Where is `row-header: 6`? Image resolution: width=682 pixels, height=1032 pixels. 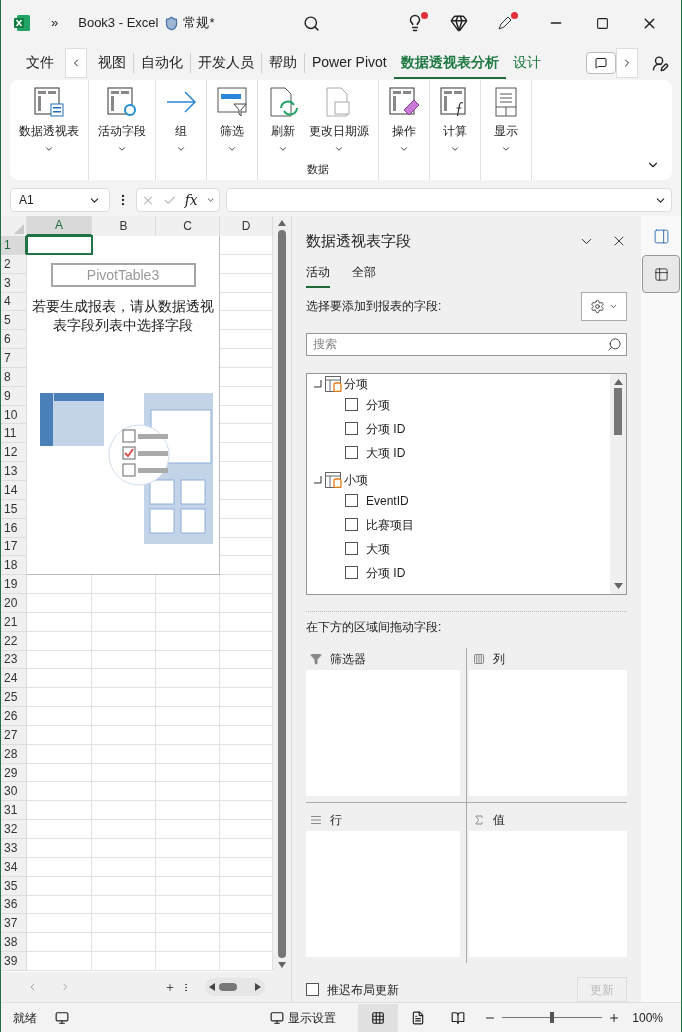 row-header: 6 is located at coordinates (14, 340).